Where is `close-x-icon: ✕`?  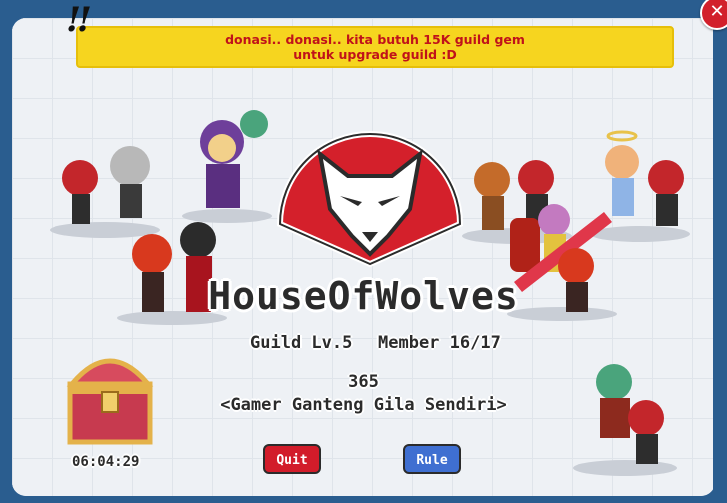 close-x-icon: ✕ is located at coordinates (717, 11).